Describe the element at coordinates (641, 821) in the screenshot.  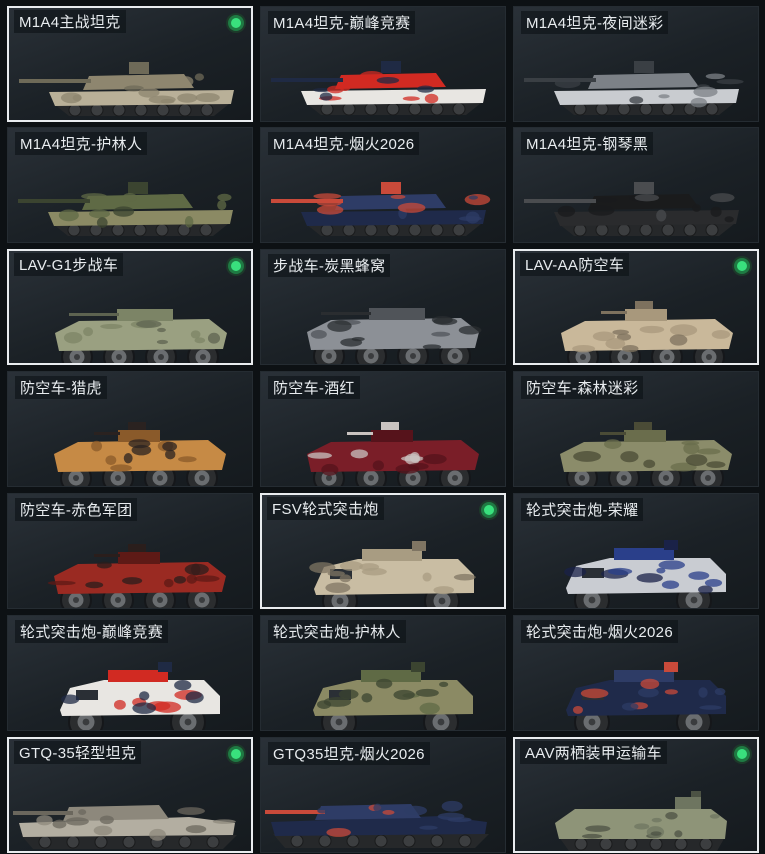
I see `aav-vehicle-image` at that location.